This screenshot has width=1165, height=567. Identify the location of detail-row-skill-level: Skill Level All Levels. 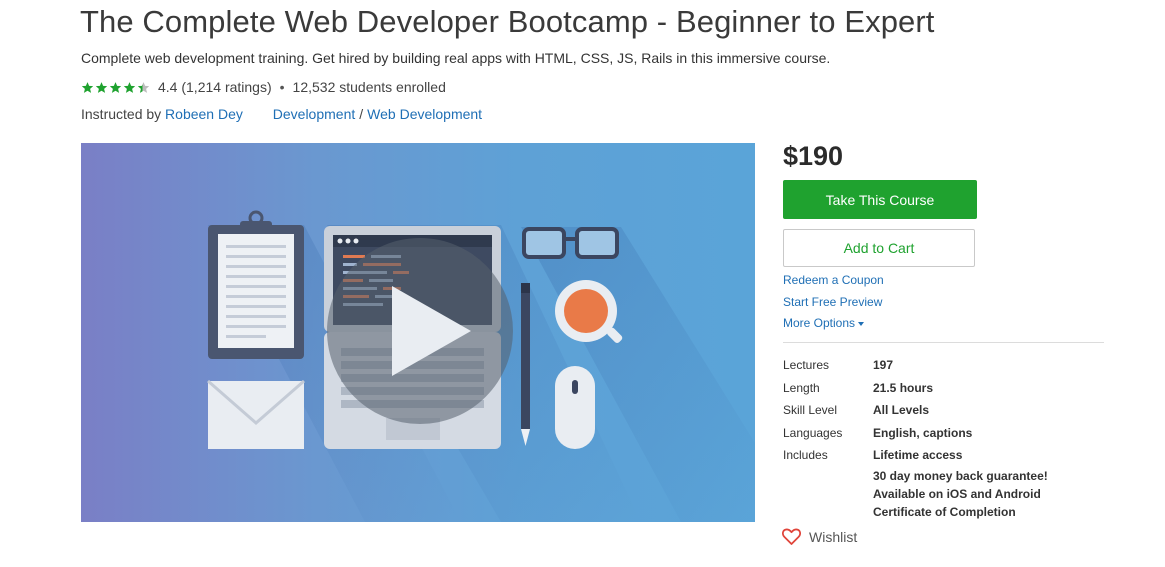
(915, 410).